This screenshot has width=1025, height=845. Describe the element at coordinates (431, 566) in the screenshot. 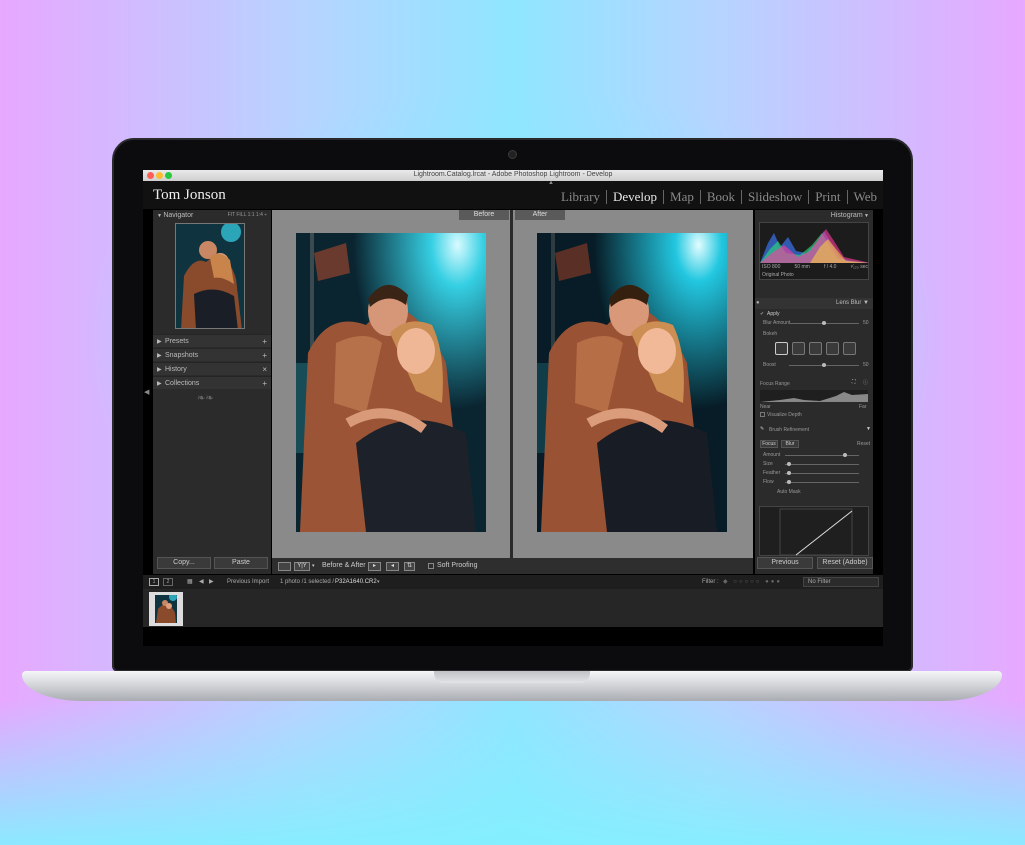

I see `soft-proofing-checkbox` at that location.